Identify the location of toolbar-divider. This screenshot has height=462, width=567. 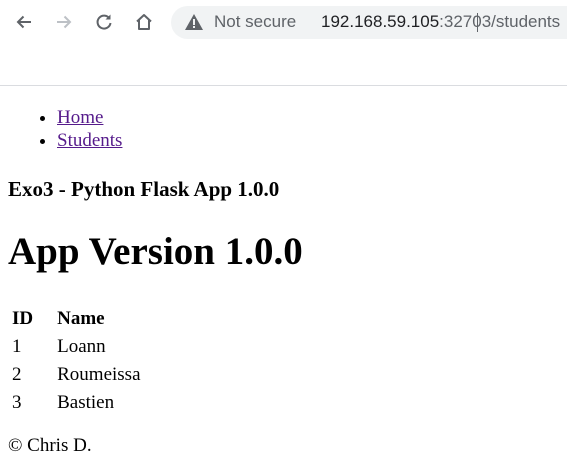
(283, 85).